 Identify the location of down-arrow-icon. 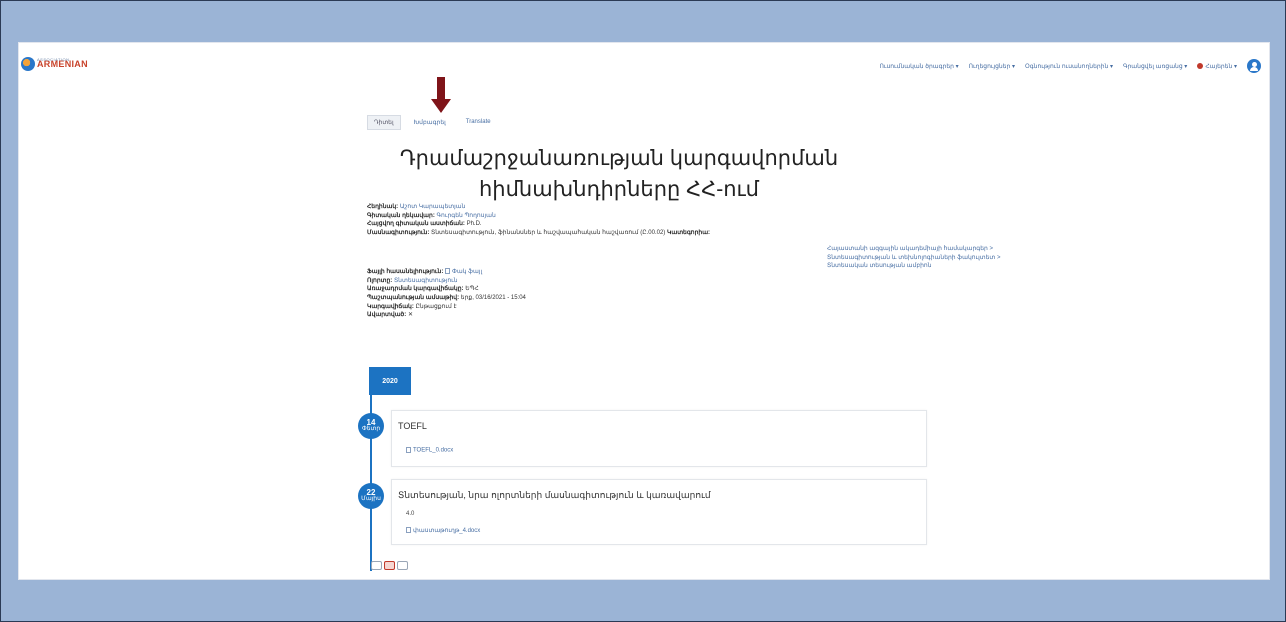
(441, 97).